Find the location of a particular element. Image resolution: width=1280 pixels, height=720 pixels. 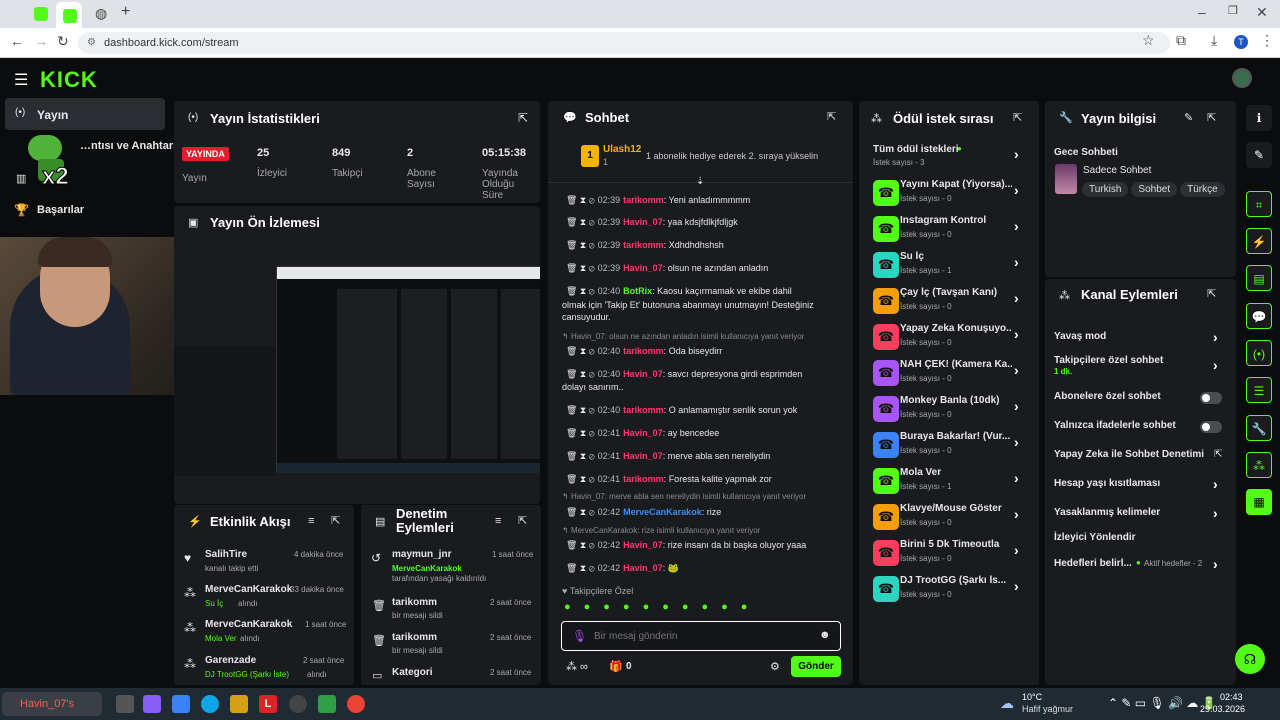

reward-row: ☎ NAH ÇEK! (Kamera Ka... İstek sayısı - 0 › is located at coordinates (949, 373).